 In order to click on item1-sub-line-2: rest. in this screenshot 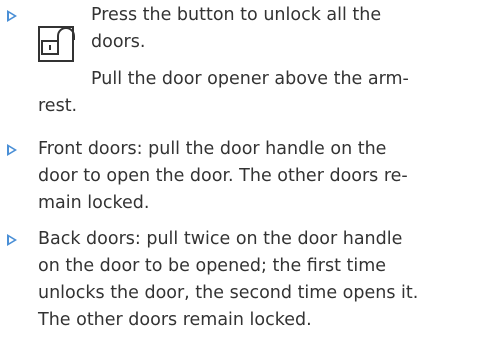, I will do `click(58, 106)`.